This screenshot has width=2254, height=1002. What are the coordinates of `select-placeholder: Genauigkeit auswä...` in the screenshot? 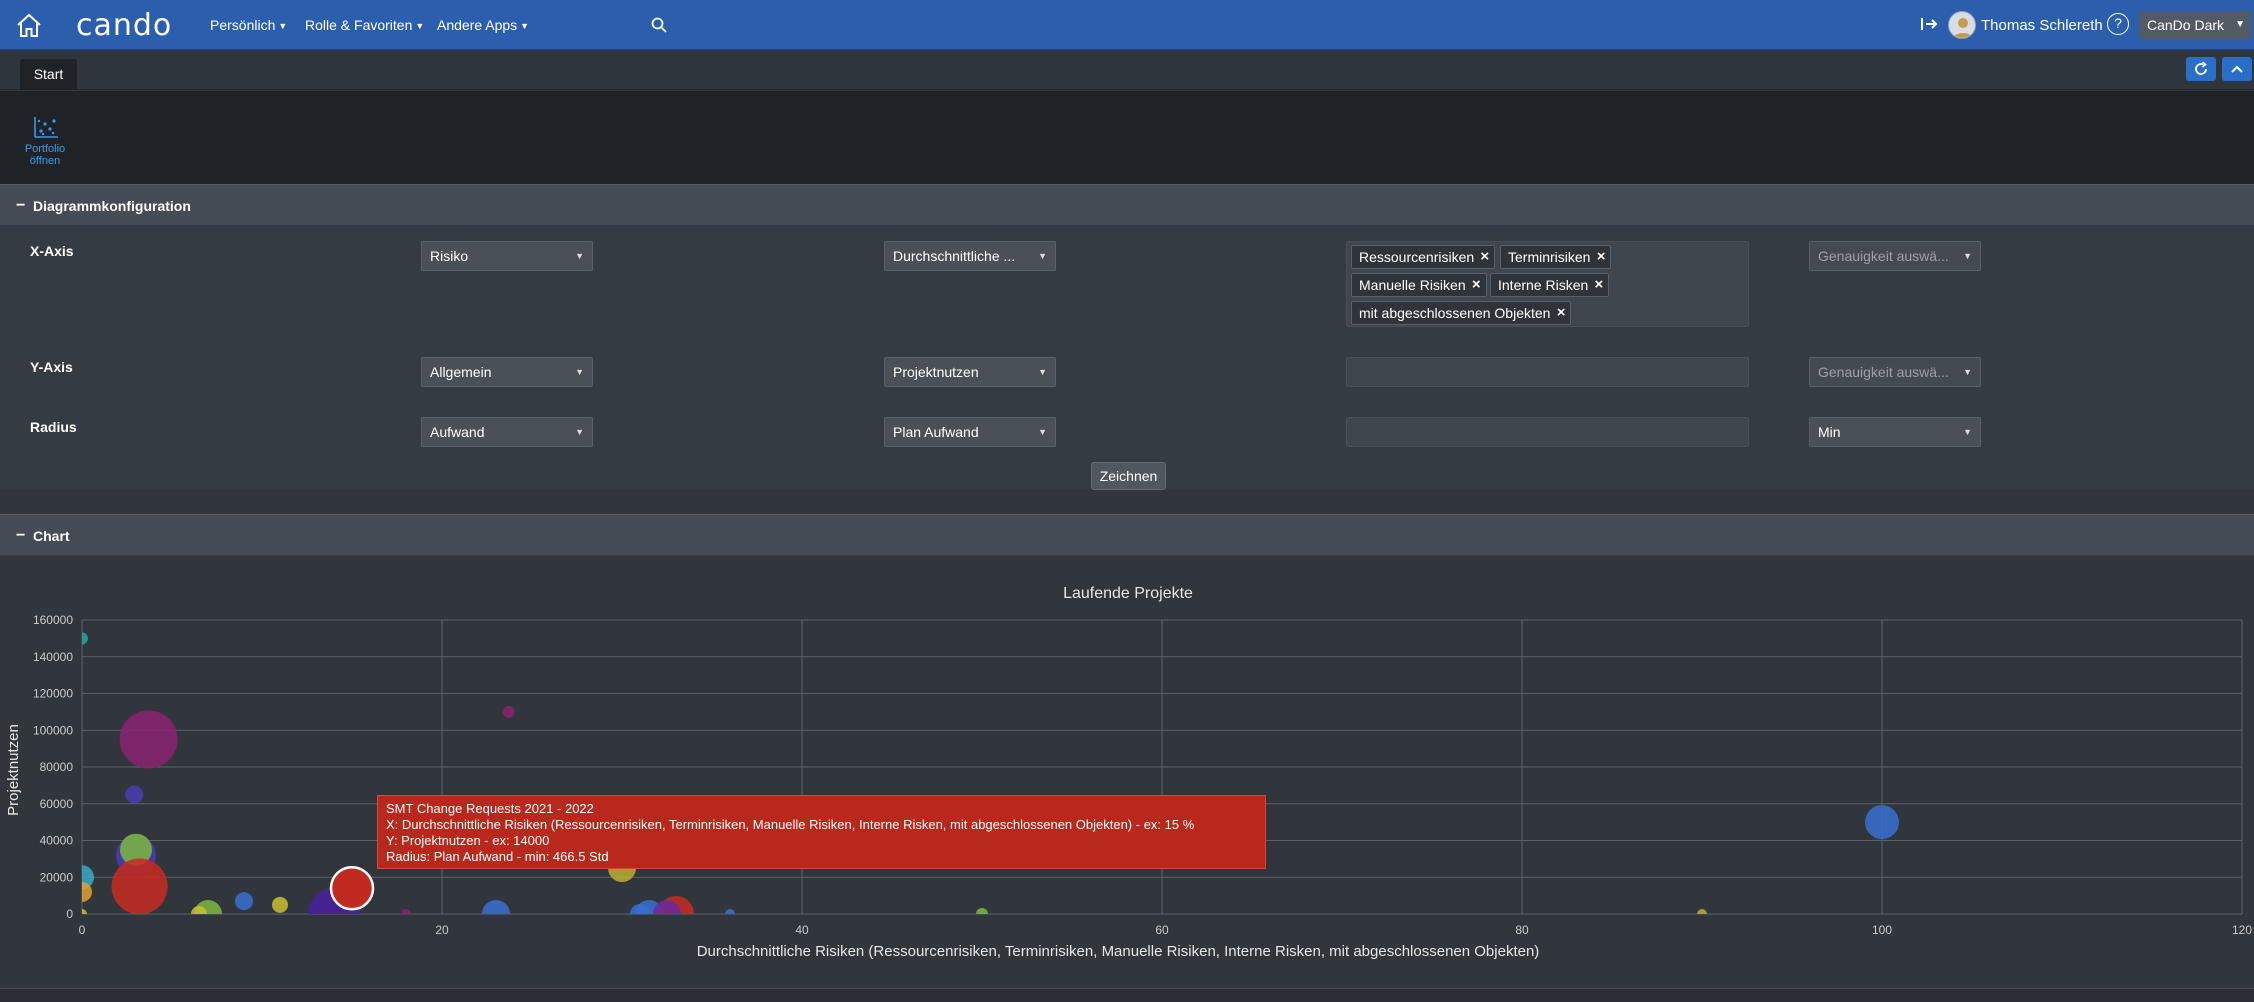 It's located at (1883, 372).